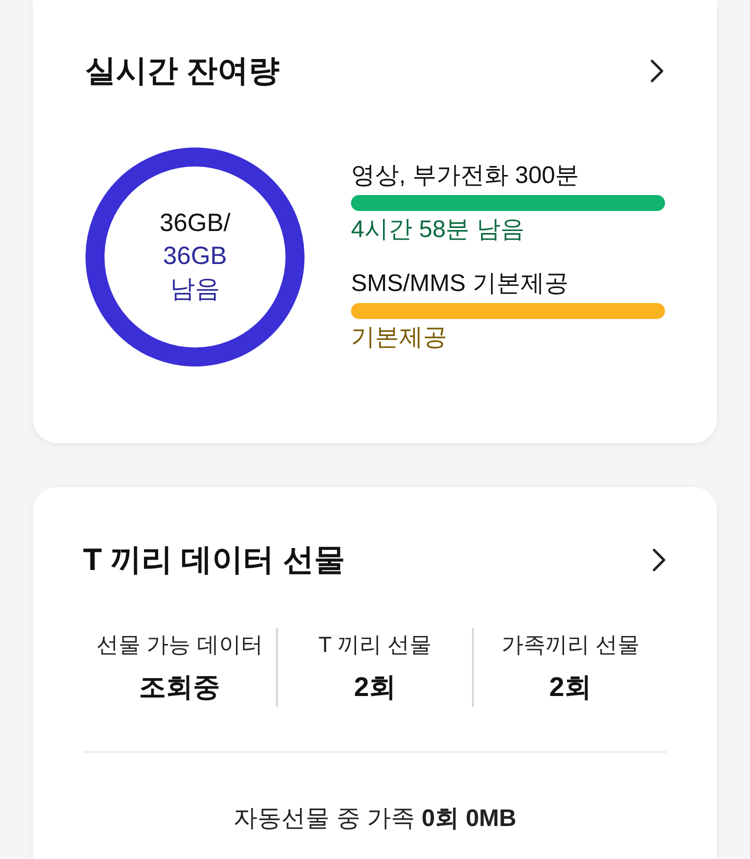 The image size is (750, 859). I want to click on usage-status: 기본제공, so click(399, 337).